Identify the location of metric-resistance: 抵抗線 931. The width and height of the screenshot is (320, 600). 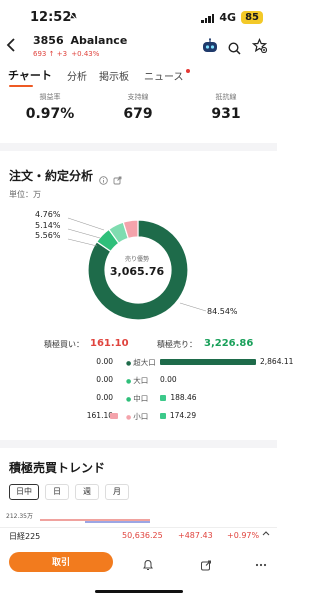
(226, 107).